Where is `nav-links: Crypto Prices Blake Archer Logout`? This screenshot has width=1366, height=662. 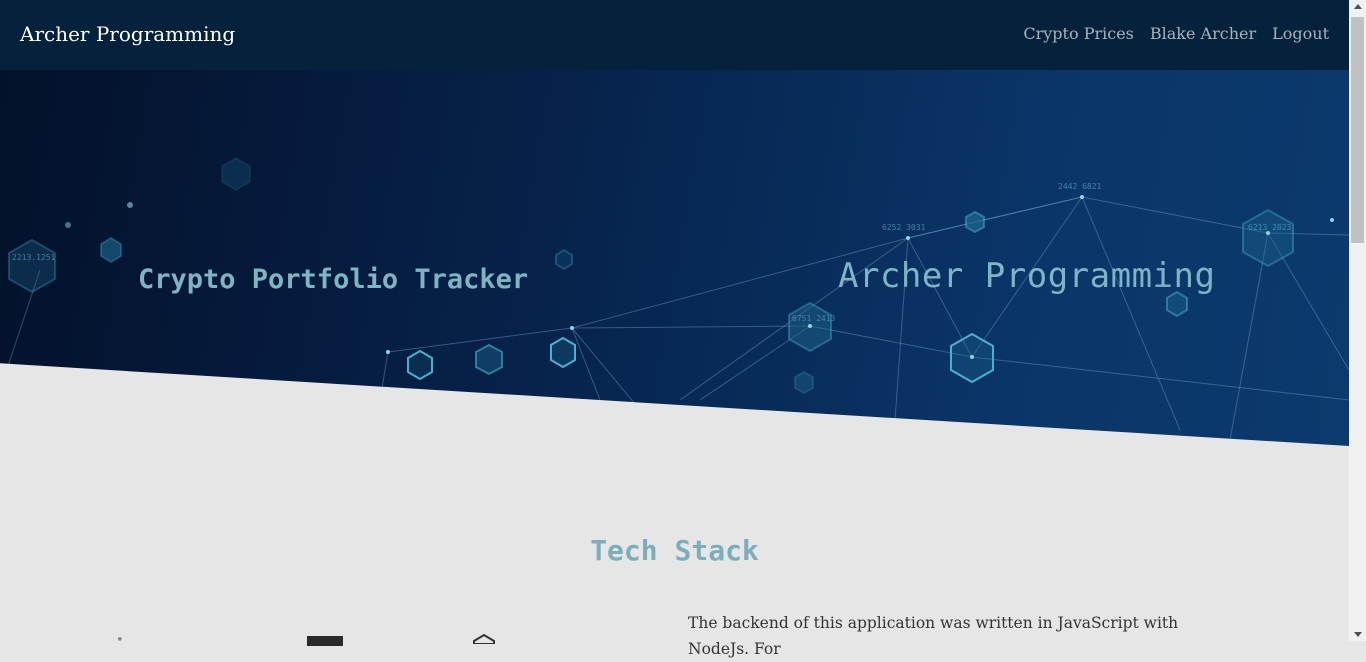 nav-links: Crypto Prices Blake Archer Logout is located at coordinates (1176, 34).